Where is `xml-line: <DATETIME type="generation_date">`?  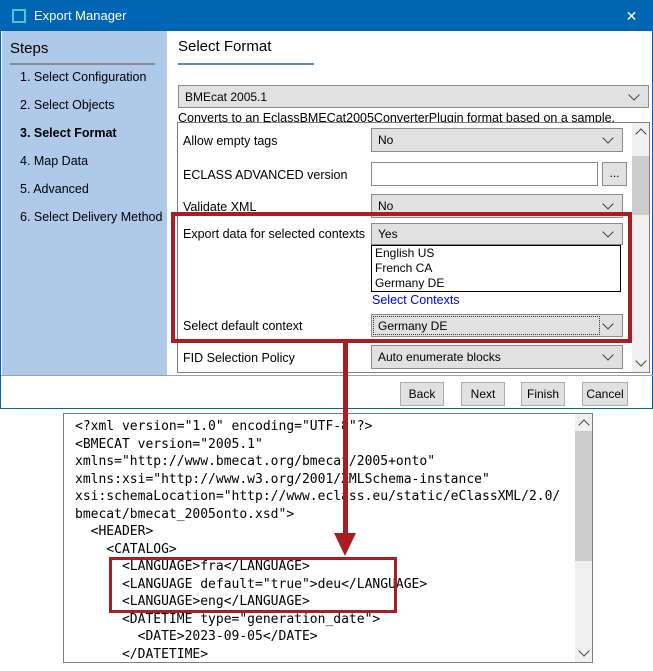 xml-line: <DATETIME type="generation_date"> is located at coordinates (228, 619).